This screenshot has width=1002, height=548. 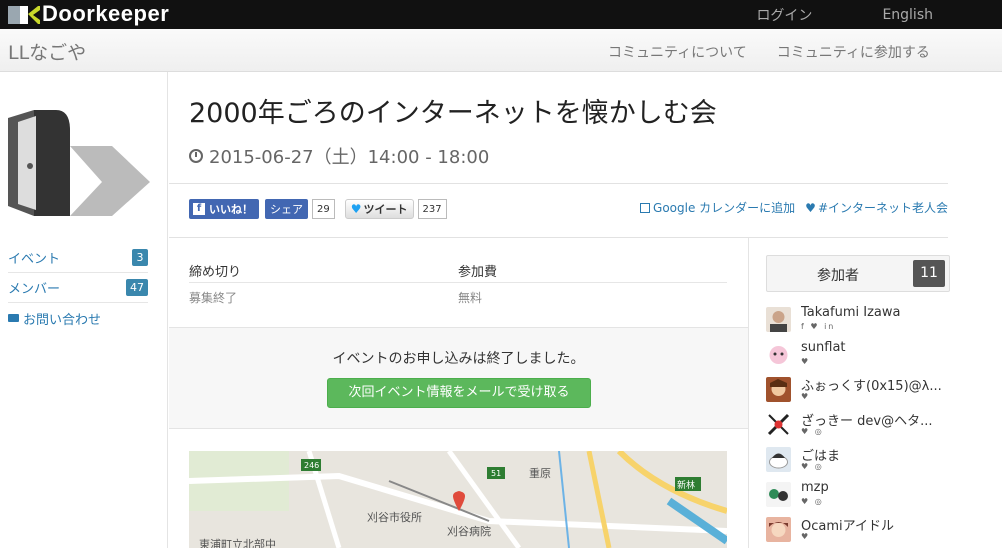 What do you see at coordinates (876, 347) in the screenshot?
I see `attendee-name: sunflat` at bounding box center [876, 347].